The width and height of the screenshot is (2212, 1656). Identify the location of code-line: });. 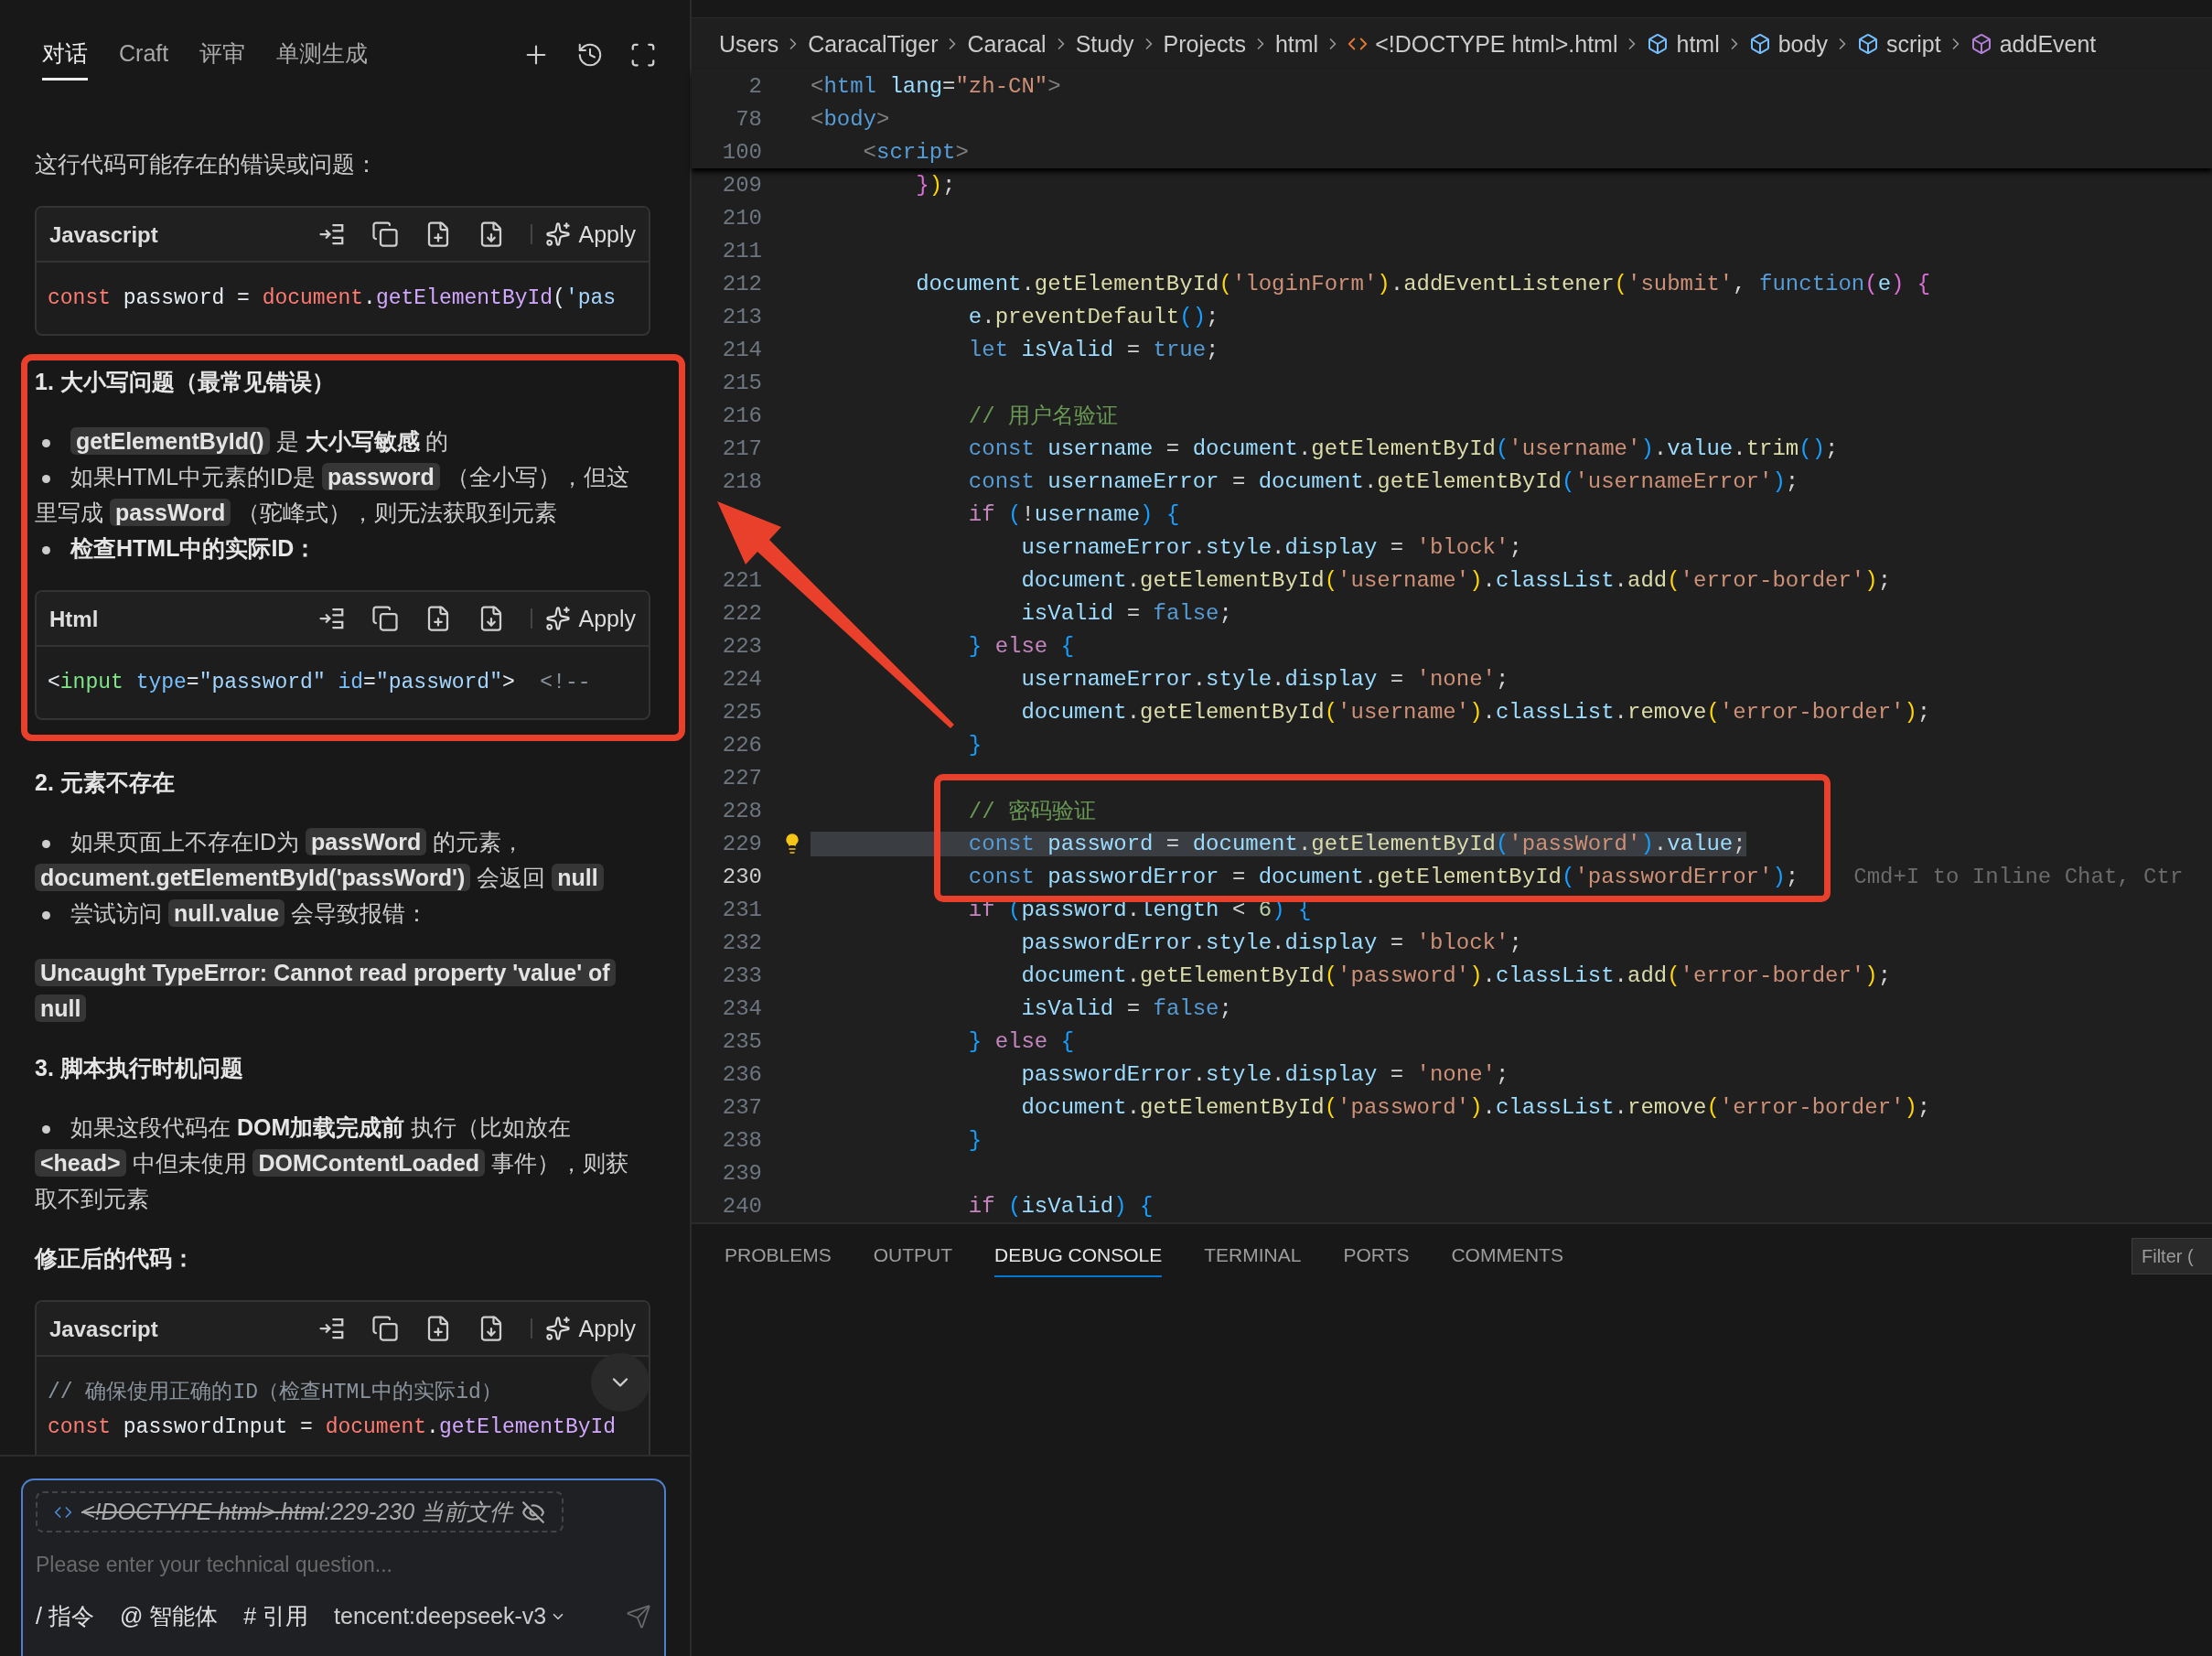
(935, 185).